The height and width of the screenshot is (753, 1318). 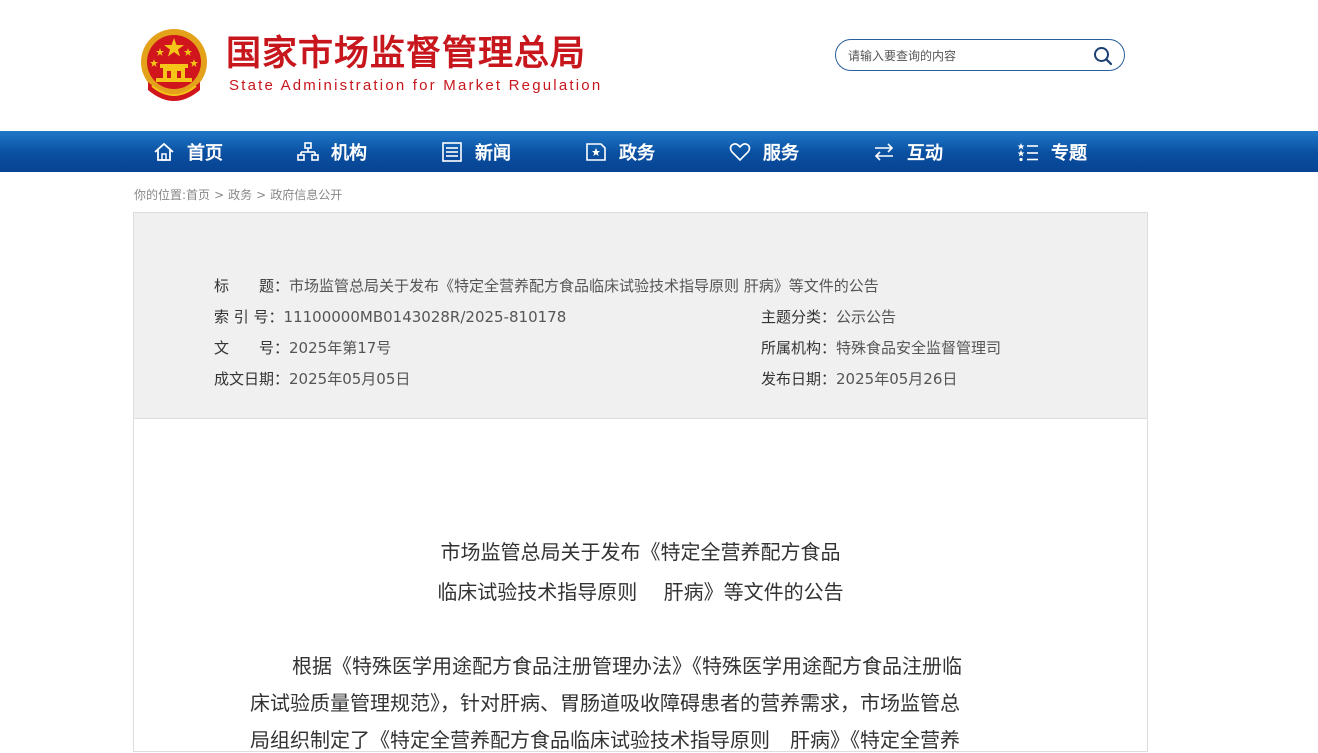 I want to click on nav-item-label: 专题, so click(x=1069, y=153).